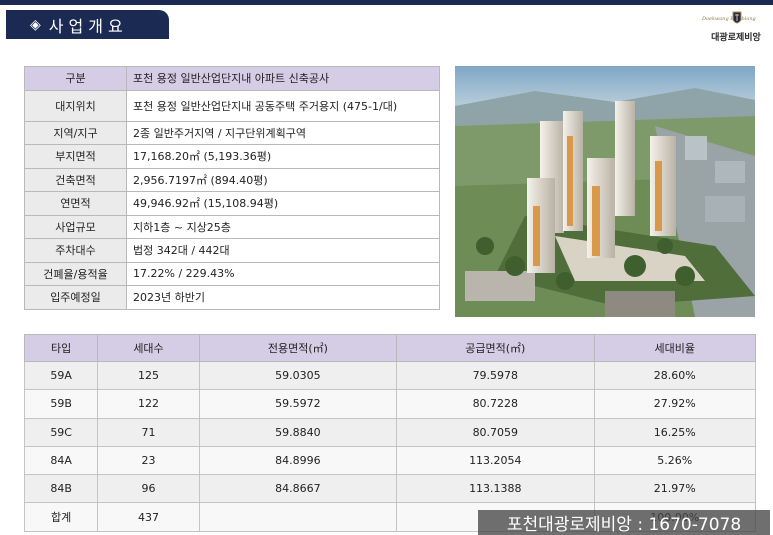 The height and width of the screenshot is (535, 773). I want to click on overview-value: 17.22% / 229.43%, so click(283, 273).